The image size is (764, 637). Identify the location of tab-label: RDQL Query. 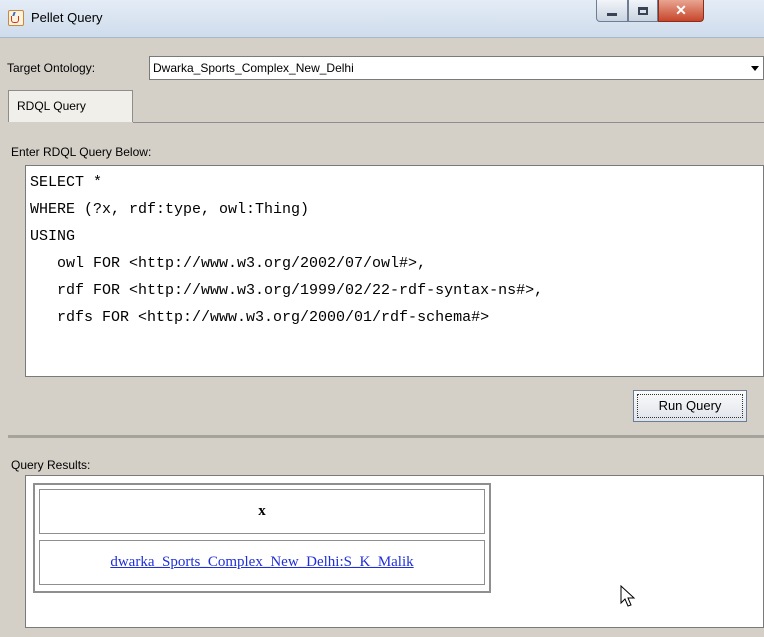
(51, 106).